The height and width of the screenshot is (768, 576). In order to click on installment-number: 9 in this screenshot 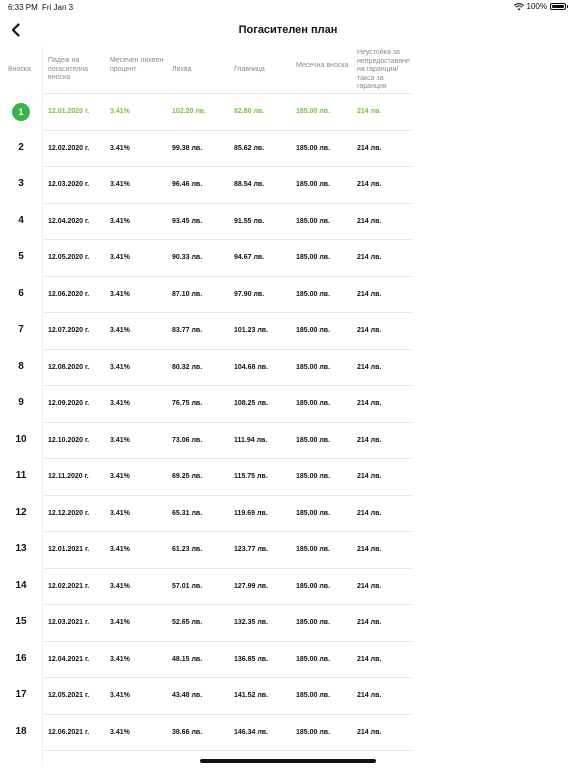, I will do `click(21, 402)`.